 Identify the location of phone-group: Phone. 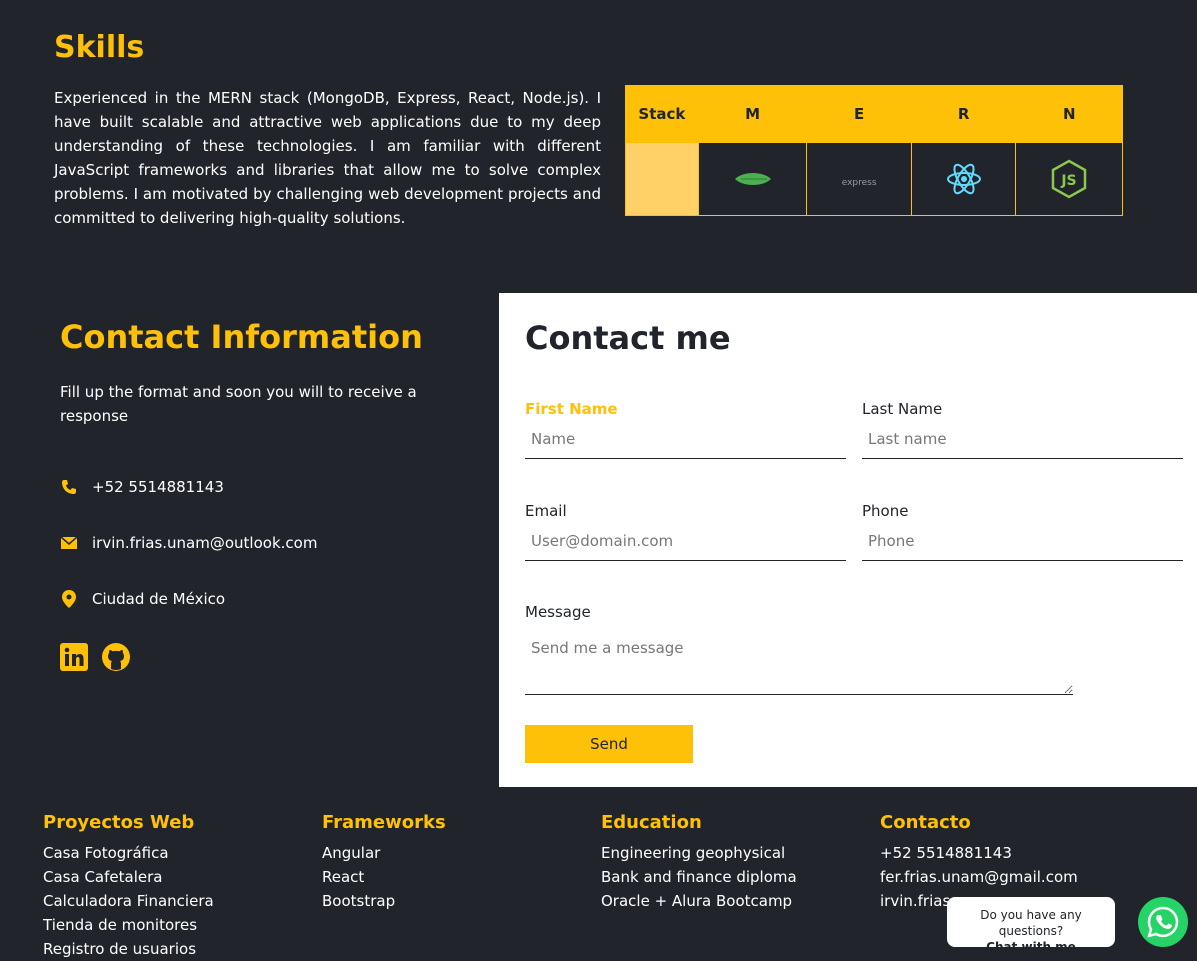
(1022, 531).